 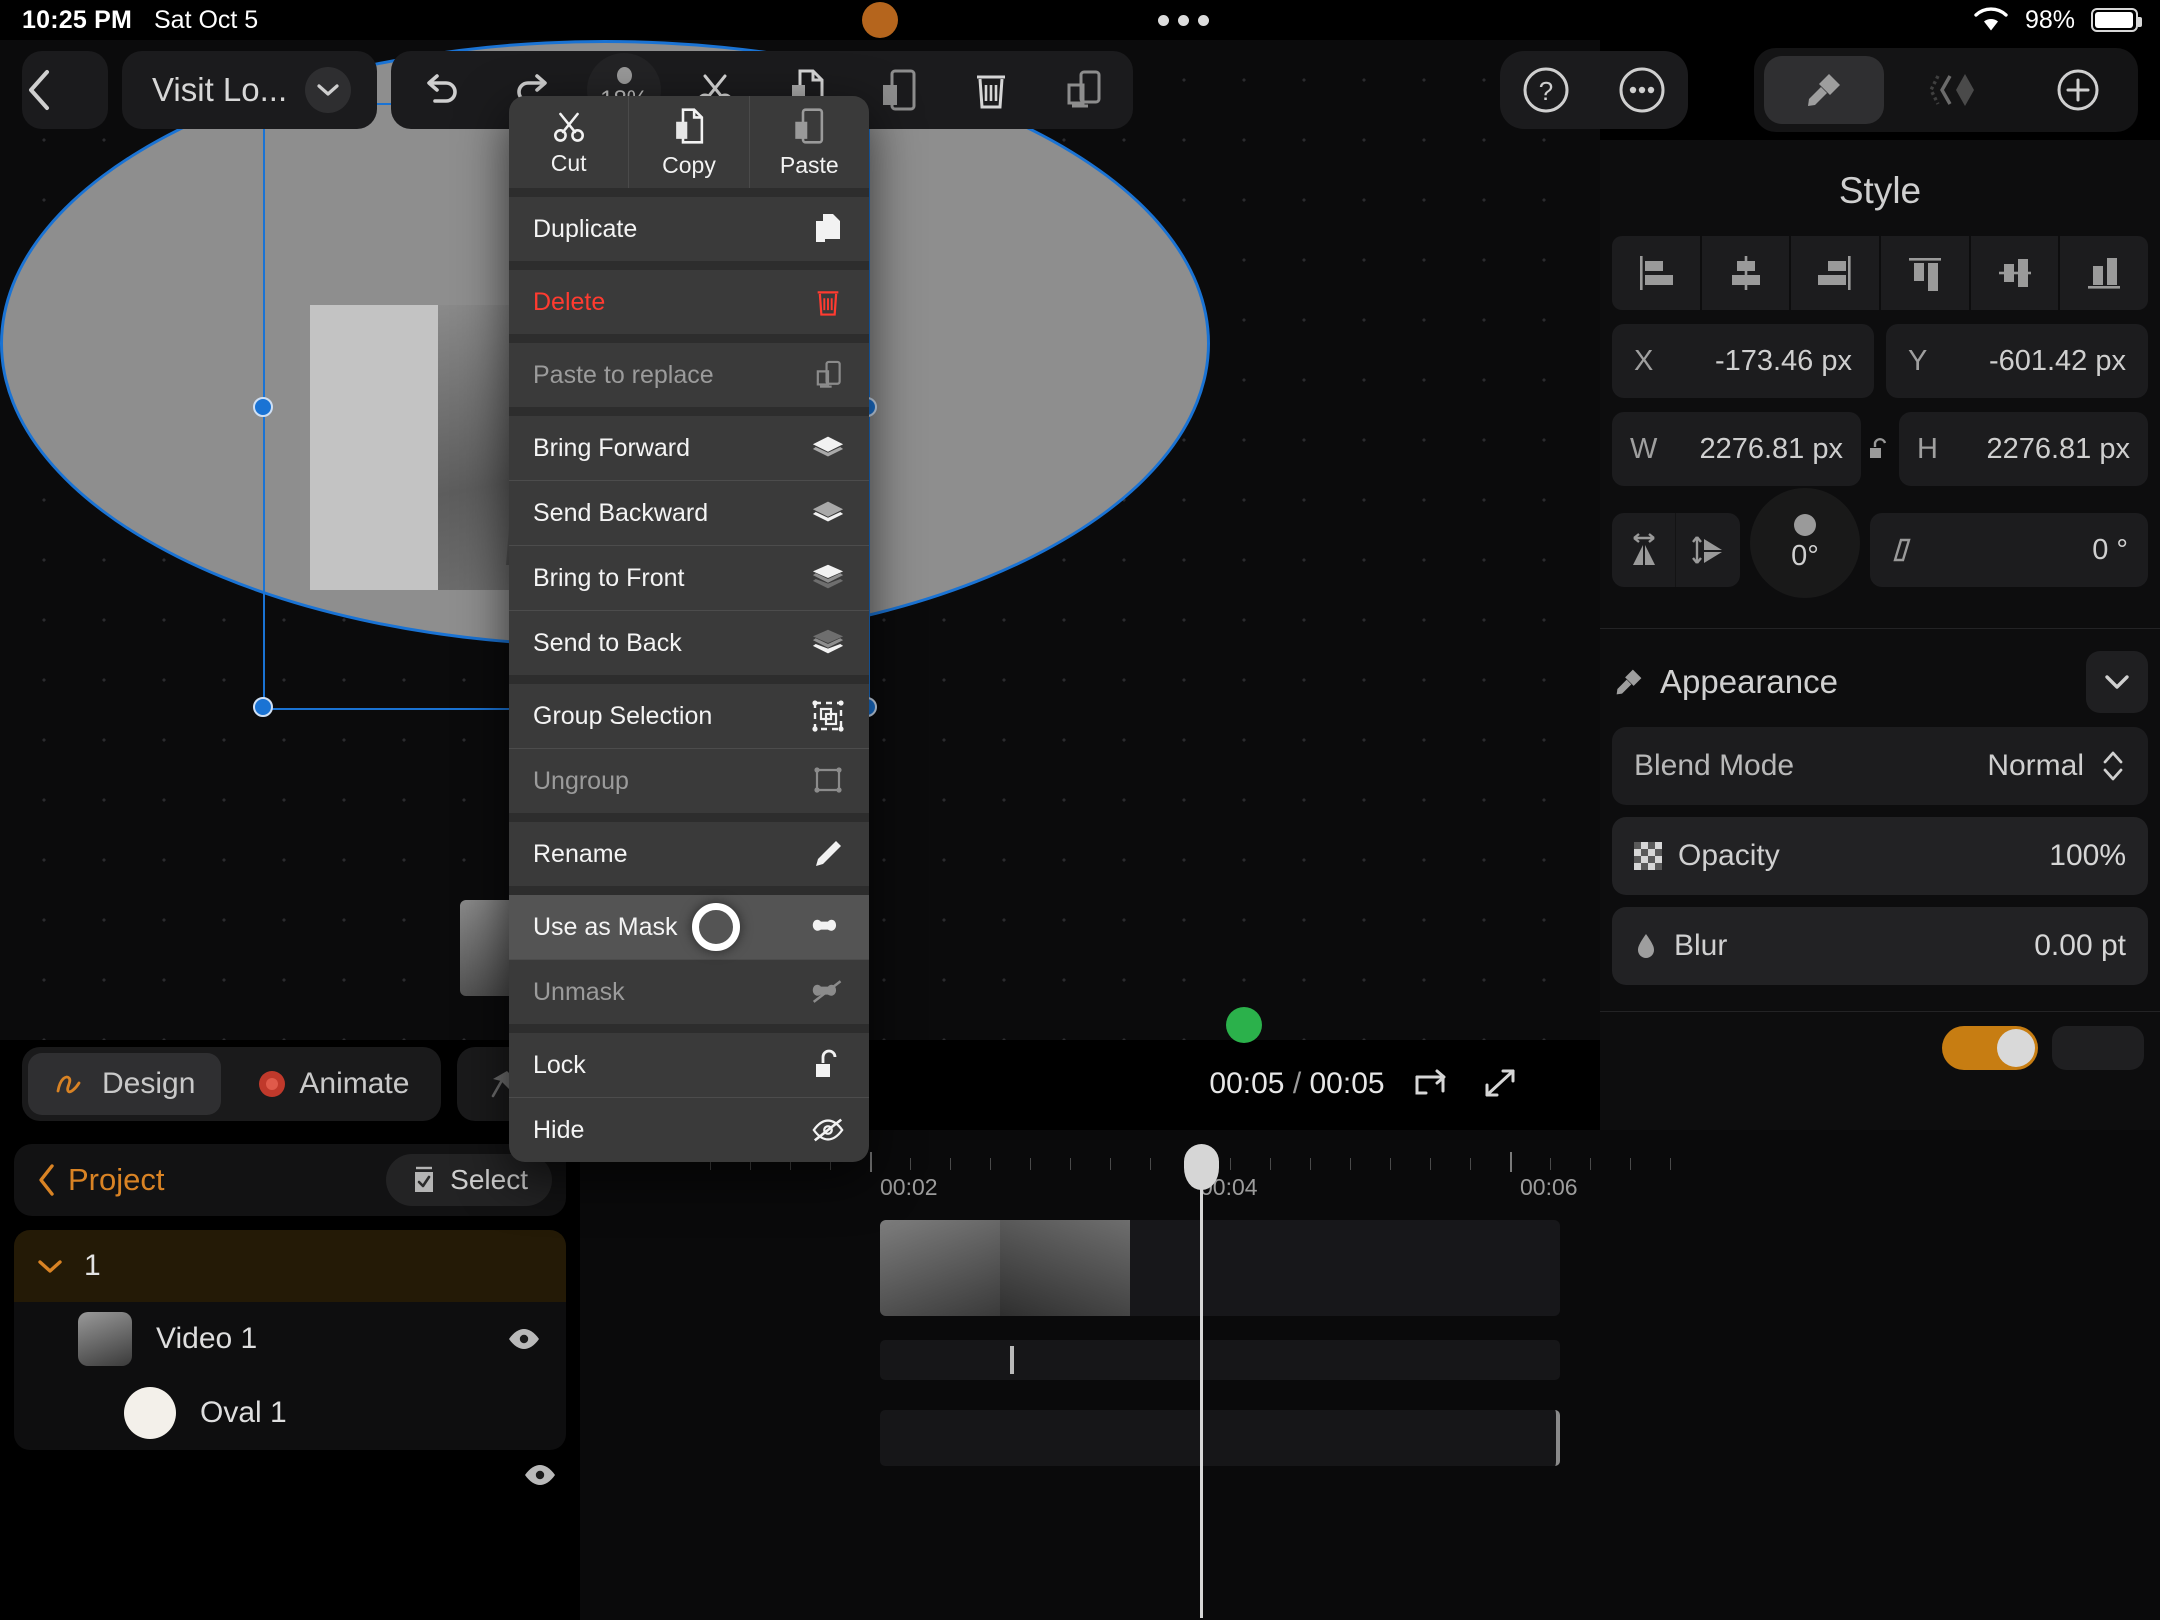 I want to click on status-date: Sat Oct 5, so click(x=206, y=19).